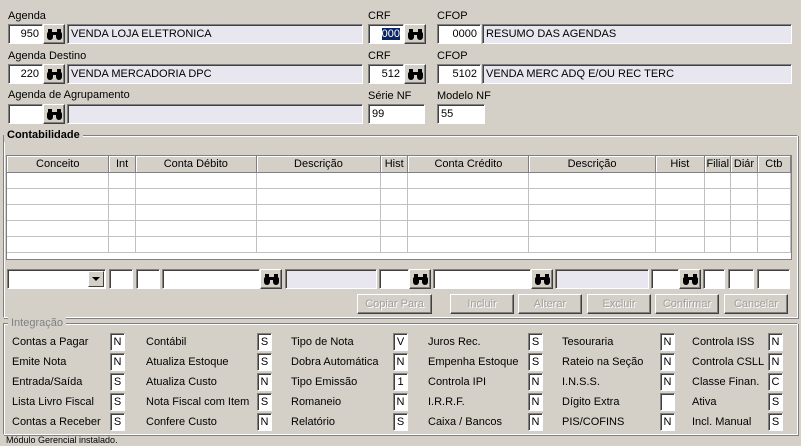 This screenshot has width=801, height=446. Describe the element at coordinates (394, 304) in the screenshot. I see `copiar-para-button: Copiar Para` at that location.